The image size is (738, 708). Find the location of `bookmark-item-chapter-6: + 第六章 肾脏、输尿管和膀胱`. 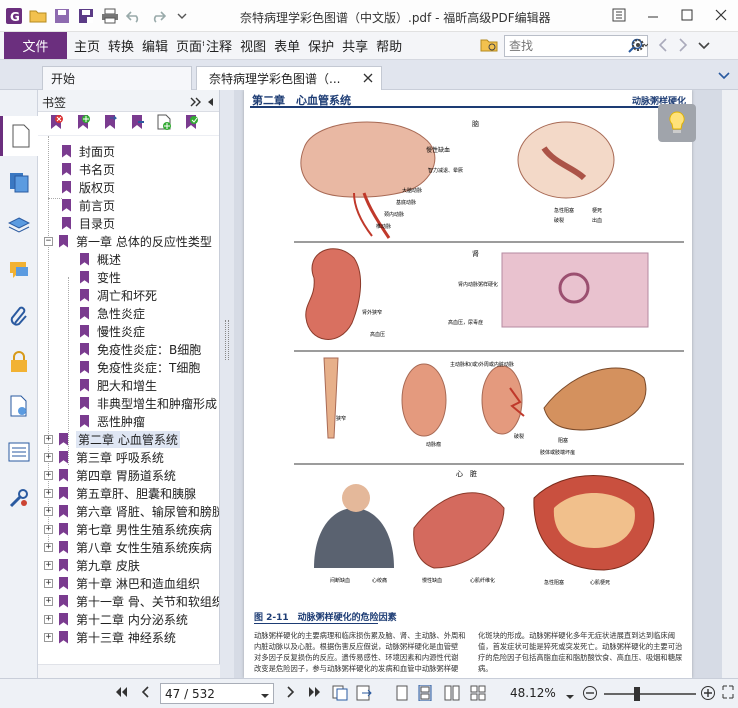

bookmark-item-chapter-6: + 第六章 肾脏、输尿管和膀胱 is located at coordinates (131, 511).